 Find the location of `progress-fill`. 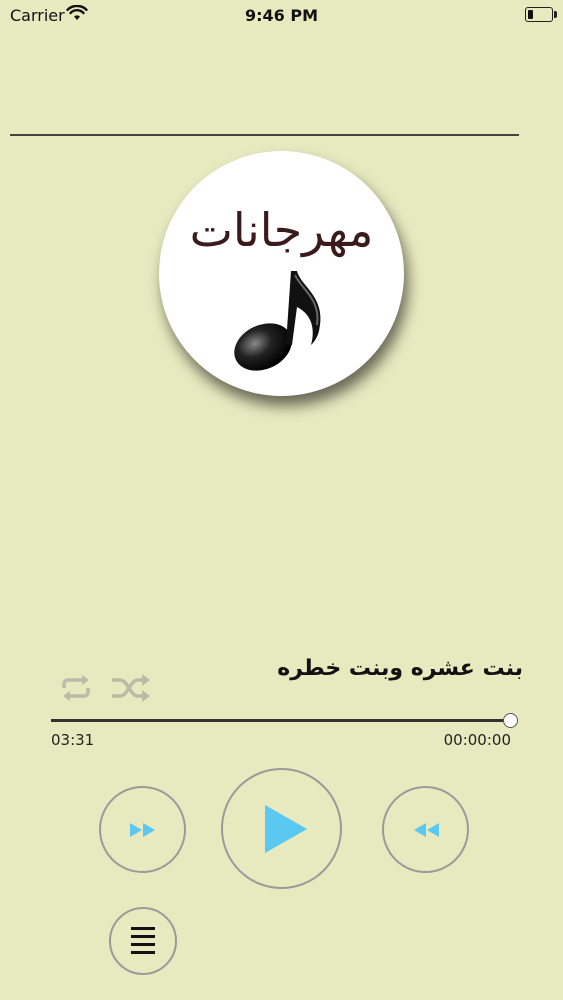

progress-fill is located at coordinates (280, 720).